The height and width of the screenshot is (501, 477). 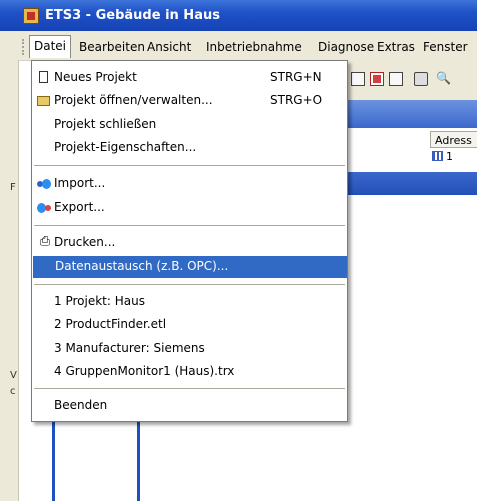 I want to click on side-mark: c, so click(x=13, y=391).